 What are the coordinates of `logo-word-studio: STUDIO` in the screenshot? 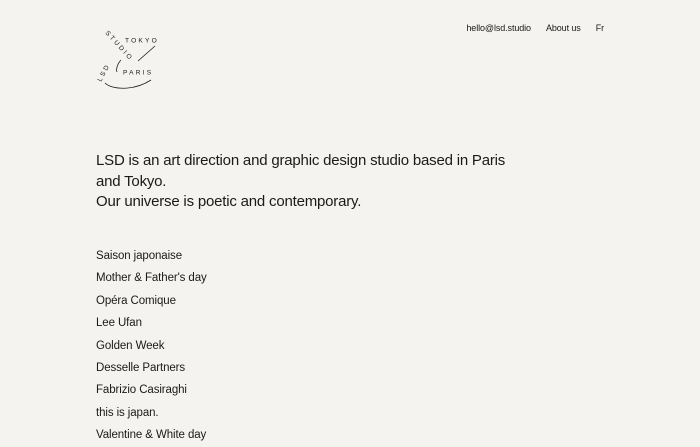 It's located at (119, 46).